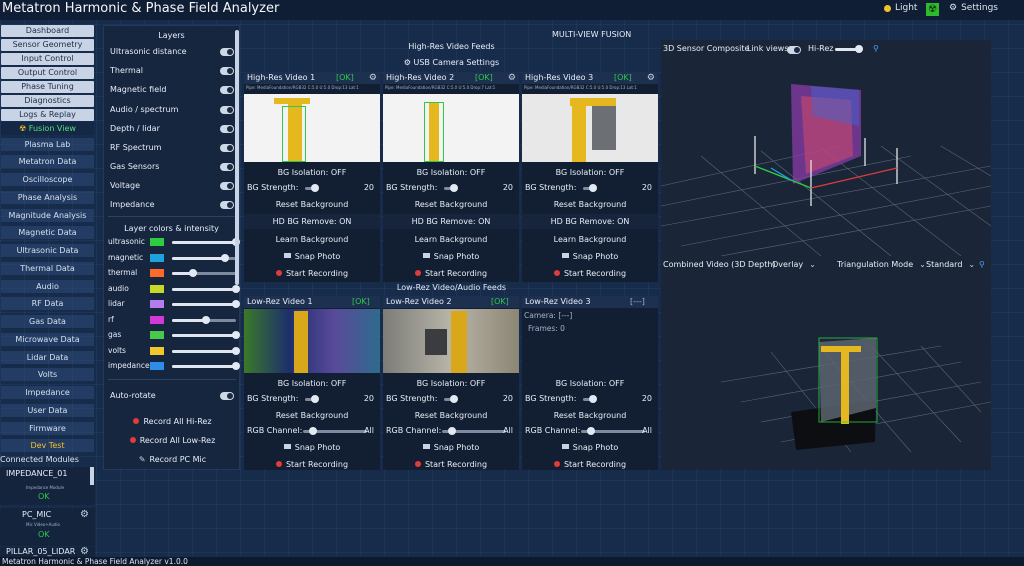 The width and height of the screenshot is (1024, 566). I want to click on nav-magnitude-analysis: Magnitude Analysis, so click(47, 215).